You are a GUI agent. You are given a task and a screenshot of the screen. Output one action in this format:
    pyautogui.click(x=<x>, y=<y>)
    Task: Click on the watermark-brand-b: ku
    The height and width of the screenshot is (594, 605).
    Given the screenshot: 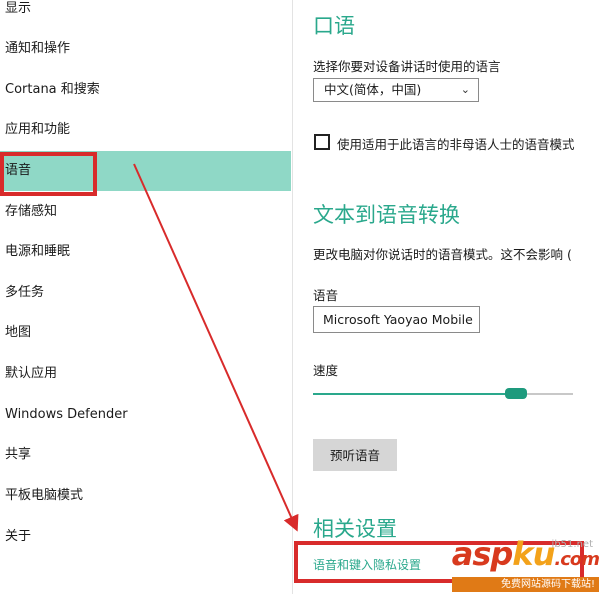 What is the action you would take?
    pyautogui.click(x=533, y=554)
    